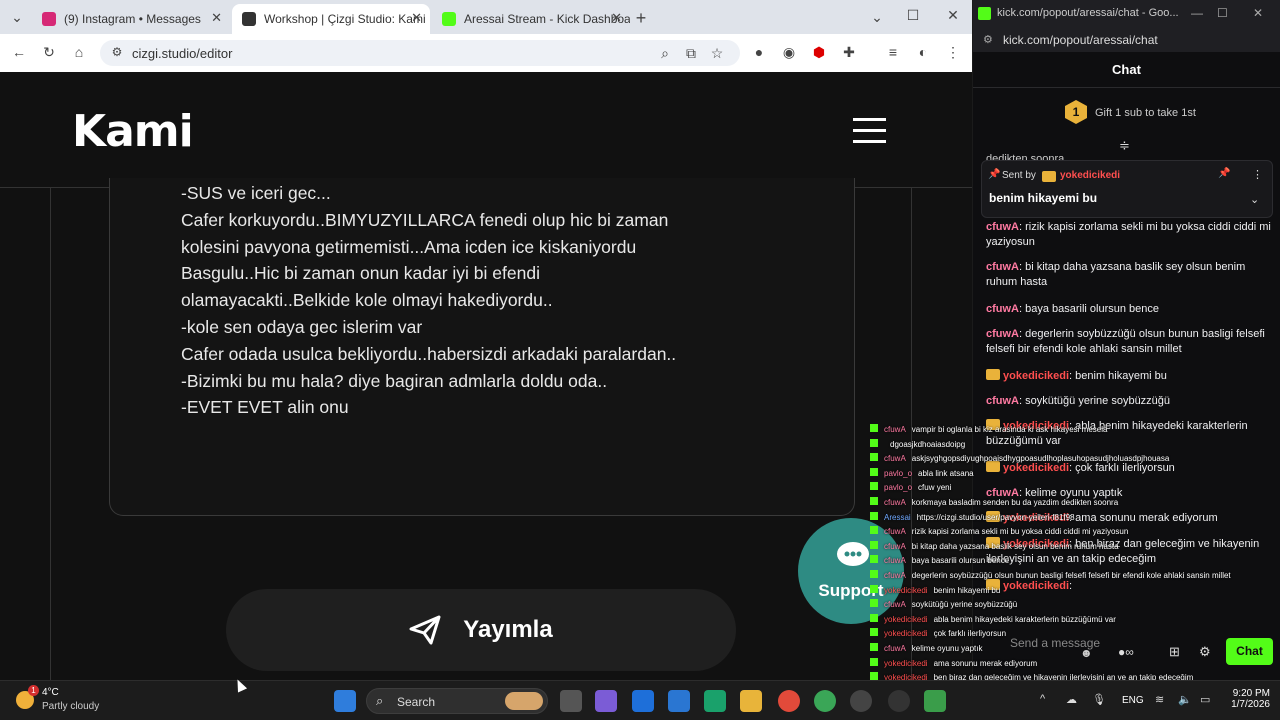 Image resolution: width=1280 pixels, height=720 pixels. I want to click on zoom-icon: ⌕, so click(665, 53).